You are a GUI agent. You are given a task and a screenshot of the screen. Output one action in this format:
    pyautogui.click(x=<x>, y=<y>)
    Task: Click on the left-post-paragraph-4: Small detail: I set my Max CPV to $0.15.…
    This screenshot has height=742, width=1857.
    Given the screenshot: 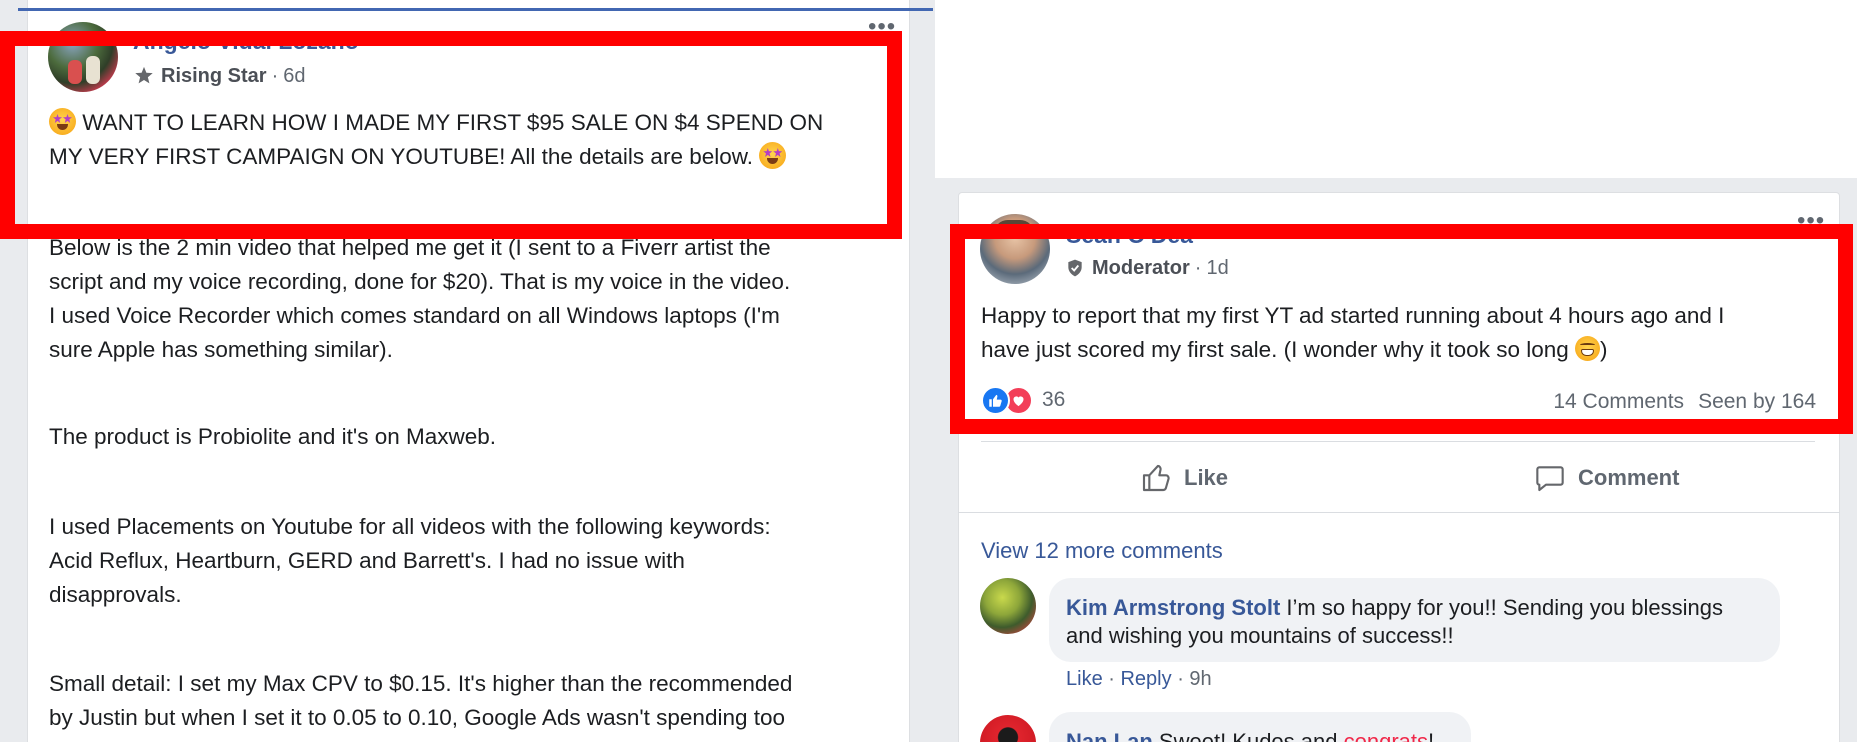 What is the action you would take?
    pyautogui.click(x=469, y=701)
    